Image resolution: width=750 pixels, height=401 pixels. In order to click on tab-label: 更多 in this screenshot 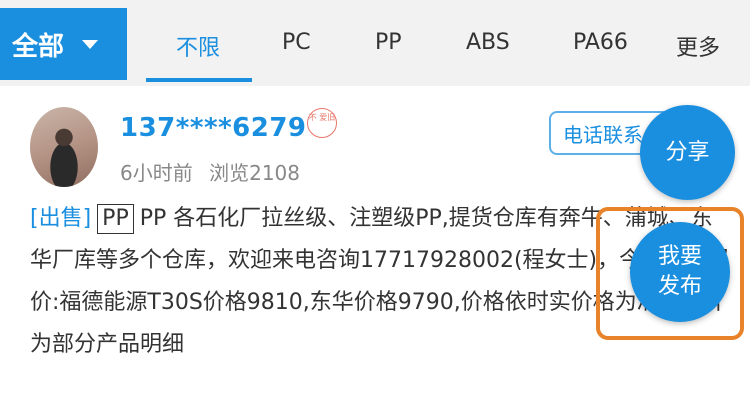, I will do `click(698, 48)`.